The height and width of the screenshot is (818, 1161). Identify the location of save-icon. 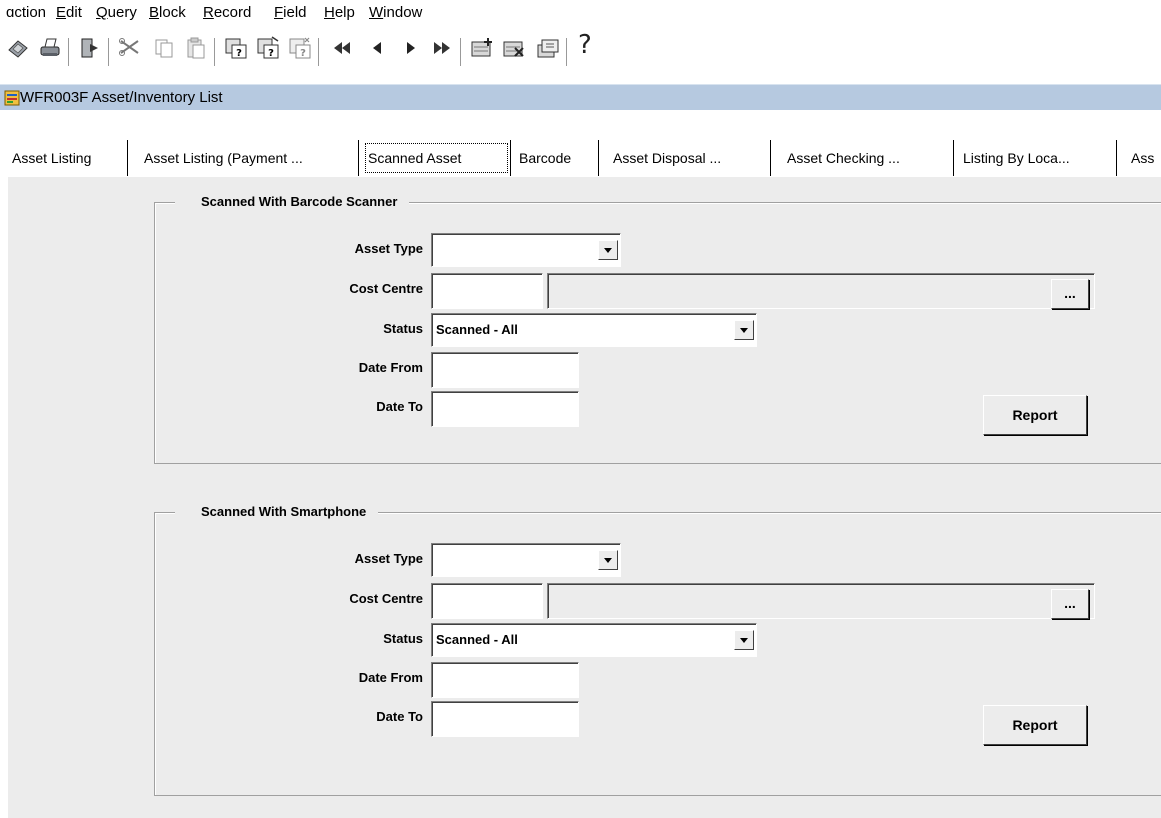
(18, 48).